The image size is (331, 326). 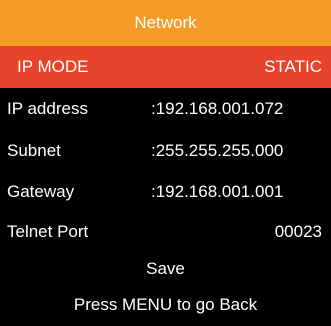 I want to click on subnet-value: :255.255.255.000, so click(x=217, y=150).